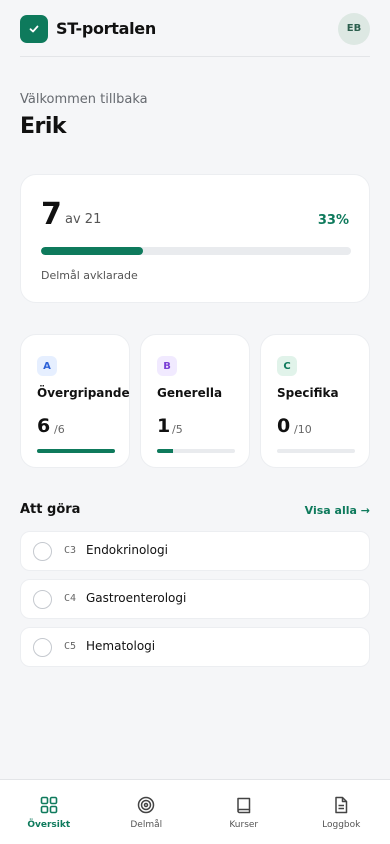 This screenshot has width=390, height=844. I want to click on nav-item-loggbok: Loggbok, so click(341, 812).